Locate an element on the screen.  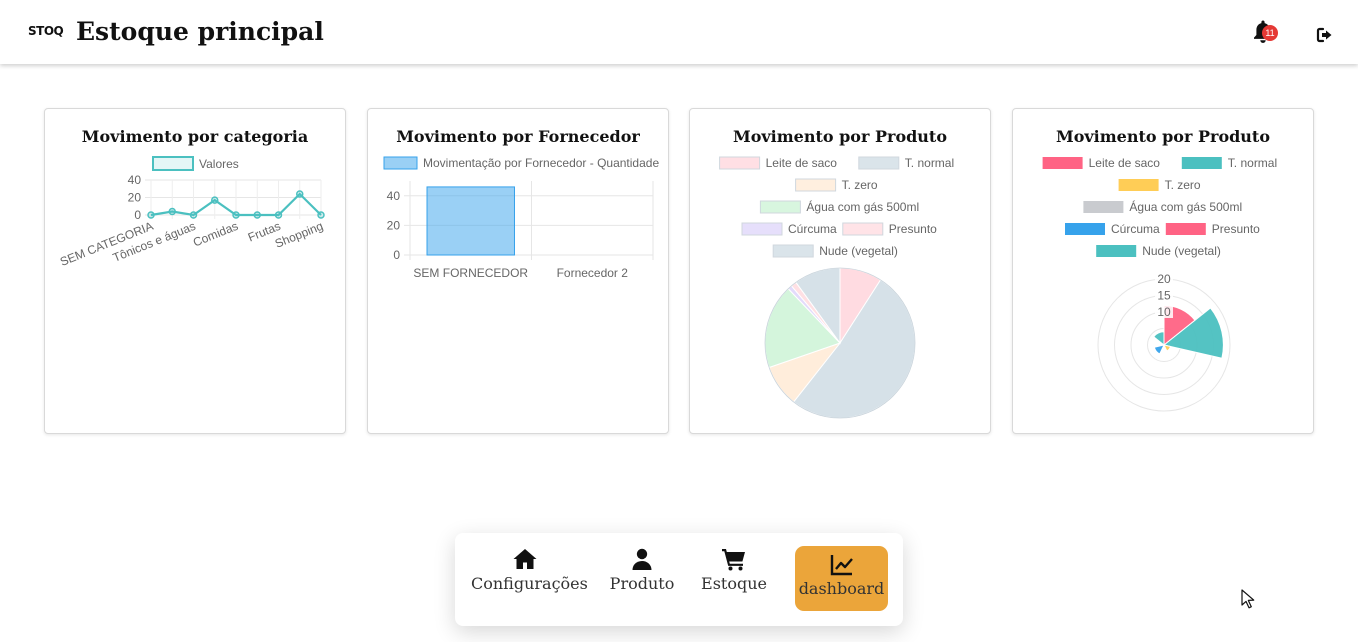
nav-item-dashboard: dashboard is located at coordinates (841, 578).